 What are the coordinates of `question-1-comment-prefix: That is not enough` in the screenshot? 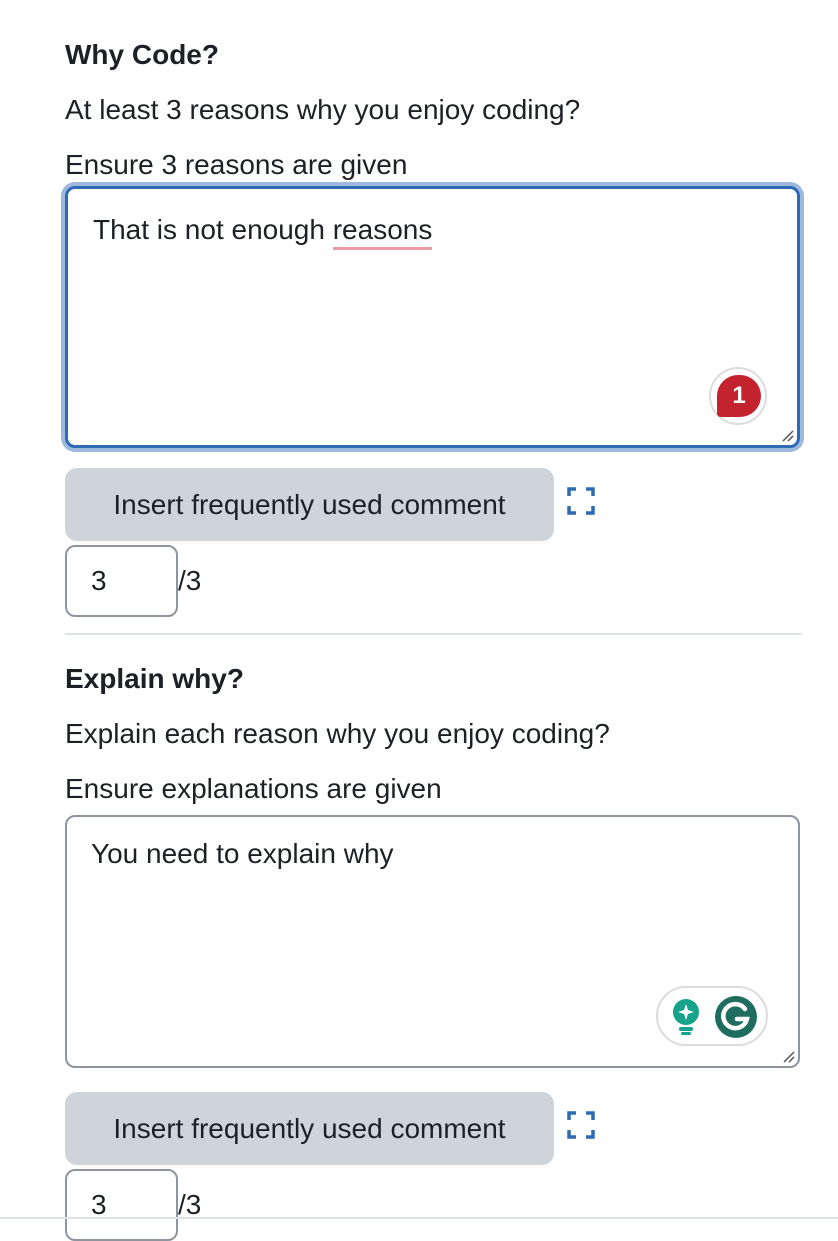 It's located at (213, 229).